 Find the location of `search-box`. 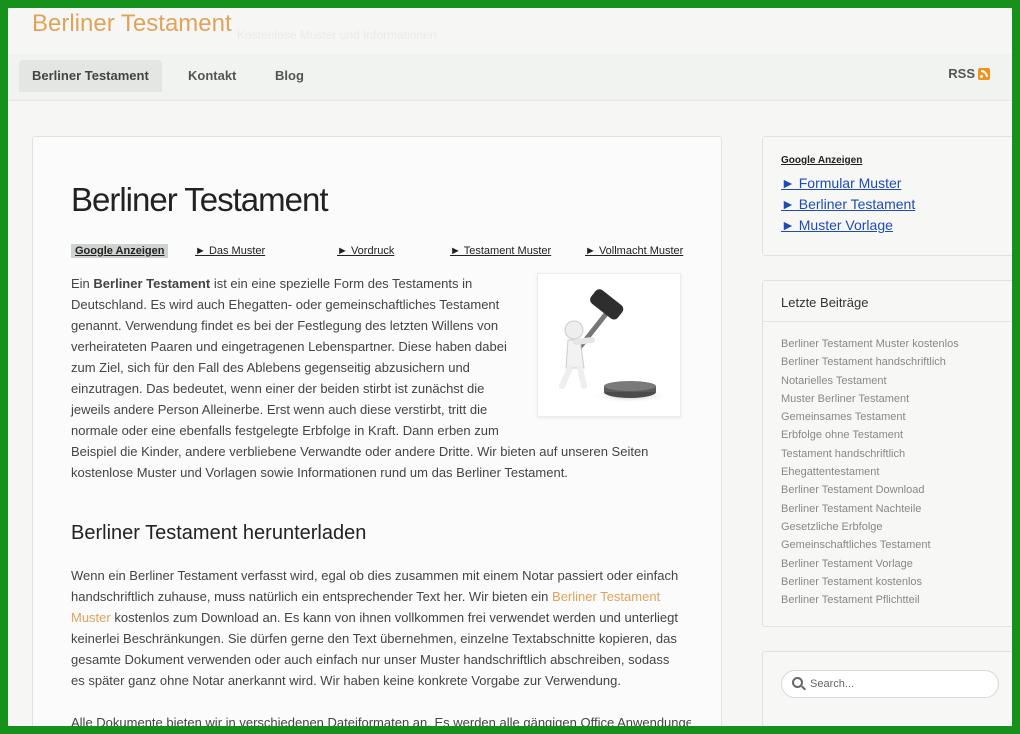

search-box is located at coordinates (890, 684).